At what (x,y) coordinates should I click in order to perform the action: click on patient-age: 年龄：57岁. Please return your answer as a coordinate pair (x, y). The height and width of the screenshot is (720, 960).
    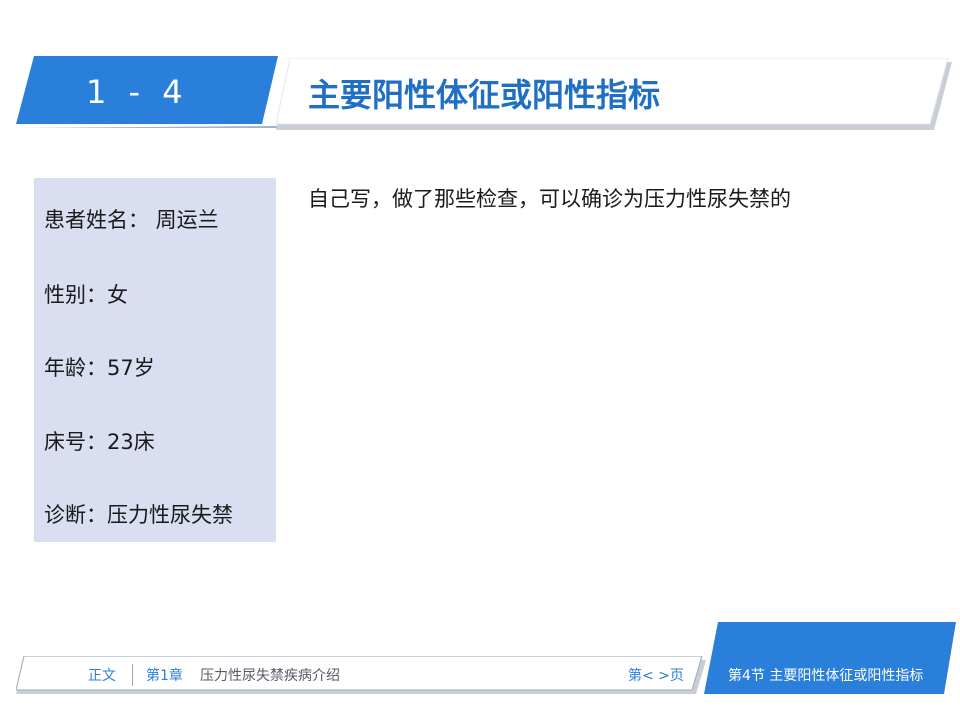
    Looking at the image, I should click on (99, 368).